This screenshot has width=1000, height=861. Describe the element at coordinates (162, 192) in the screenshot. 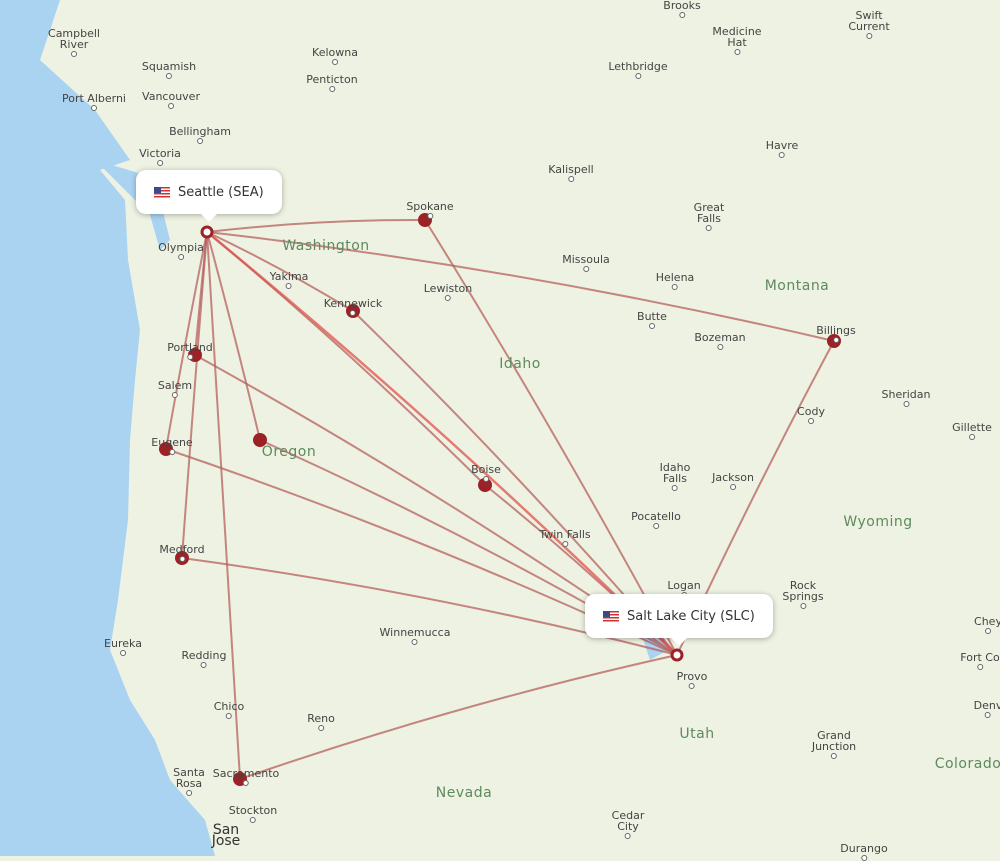

I see `us-flag-icon` at that location.